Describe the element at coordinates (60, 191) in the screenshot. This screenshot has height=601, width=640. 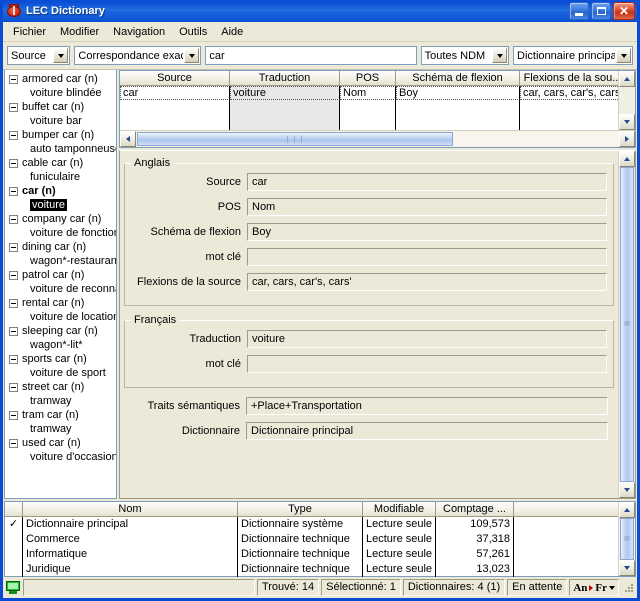
I see `tree-parent-node: car (n)` at that location.